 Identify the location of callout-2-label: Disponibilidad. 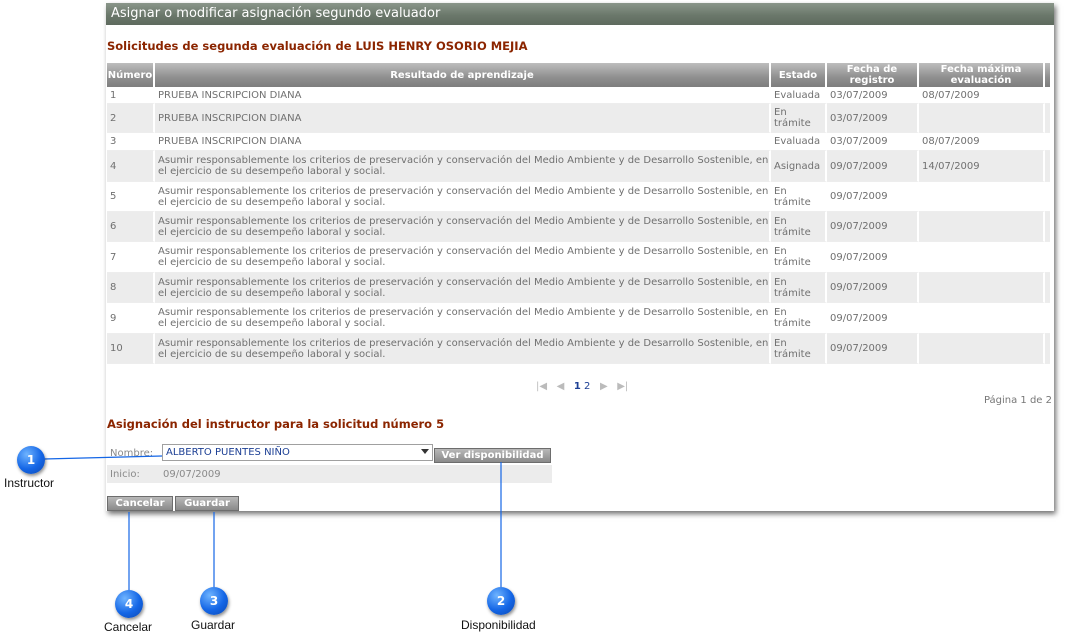
(498, 625).